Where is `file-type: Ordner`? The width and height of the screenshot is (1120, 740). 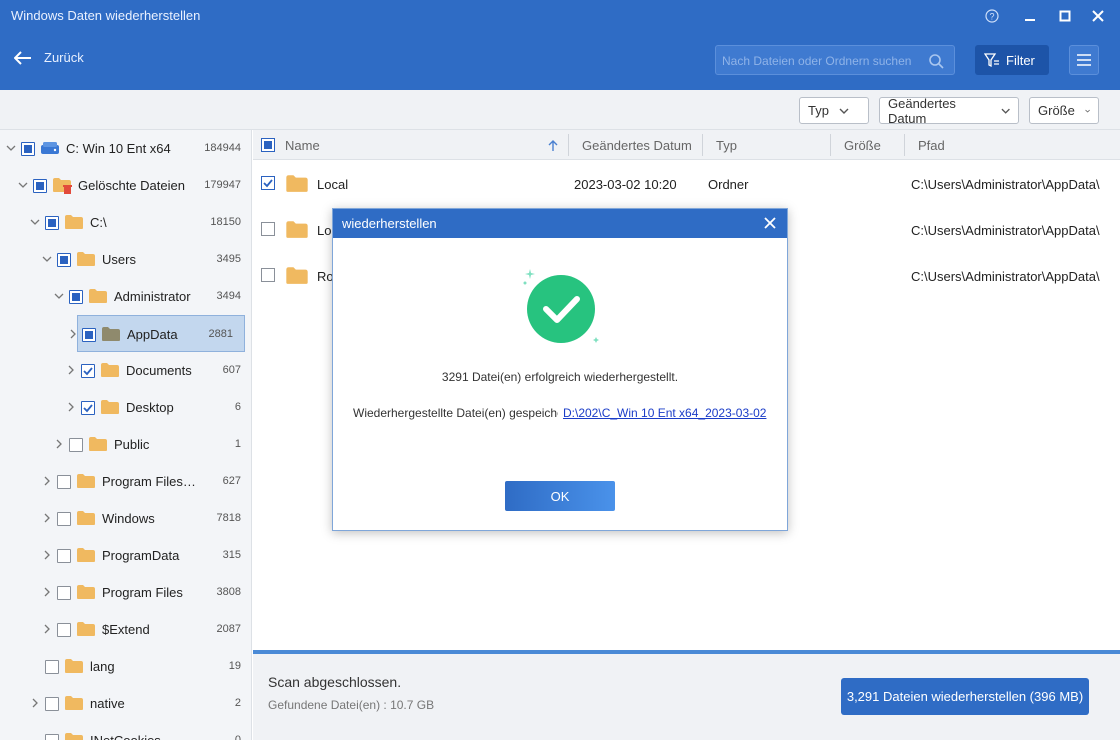
file-type: Ordner is located at coordinates (728, 184).